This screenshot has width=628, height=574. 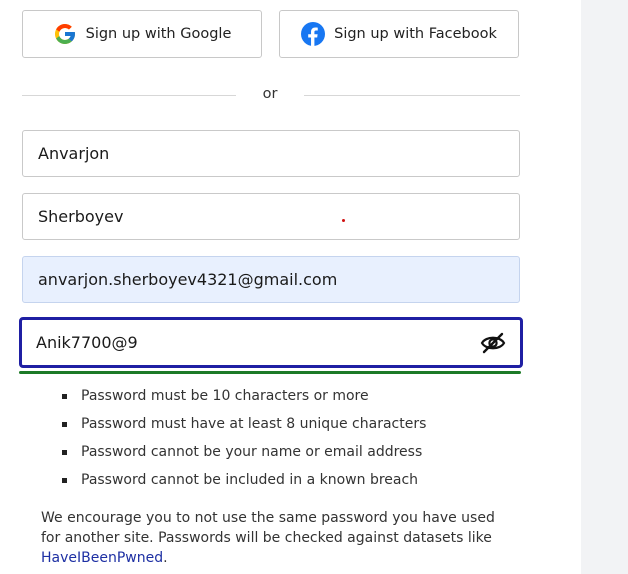 What do you see at coordinates (129, 95) in the screenshot?
I see `divider-line-left` at bounding box center [129, 95].